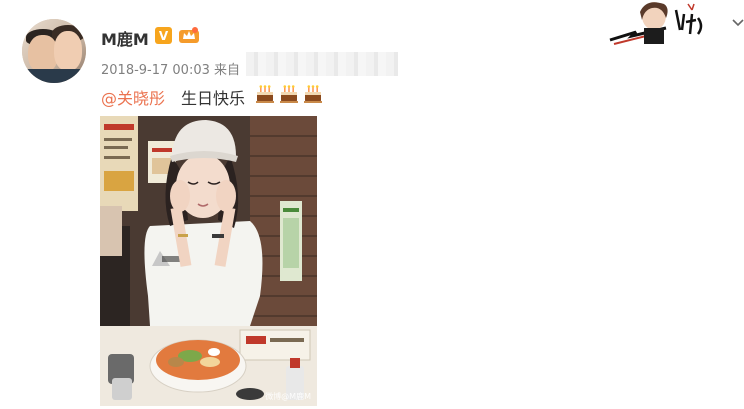 The height and width of the screenshot is (409, 744). Describe the element at coordinates (155, 70) in the screenshot. I see `timestamp-link: 2018-9-17 00:03` at that location.